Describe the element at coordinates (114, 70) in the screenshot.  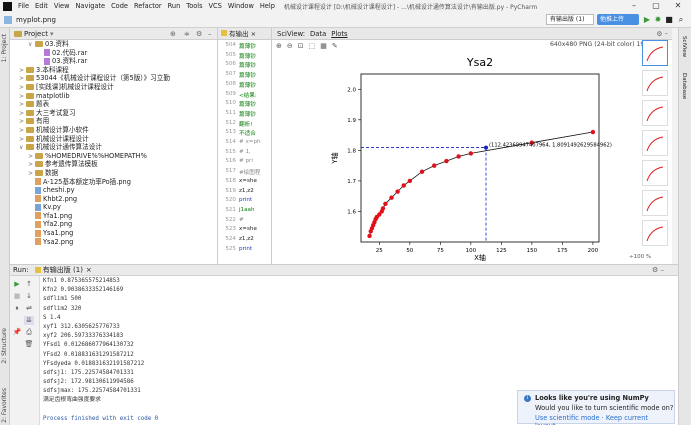
I see `tree-item: >3.本科课程` at that location.